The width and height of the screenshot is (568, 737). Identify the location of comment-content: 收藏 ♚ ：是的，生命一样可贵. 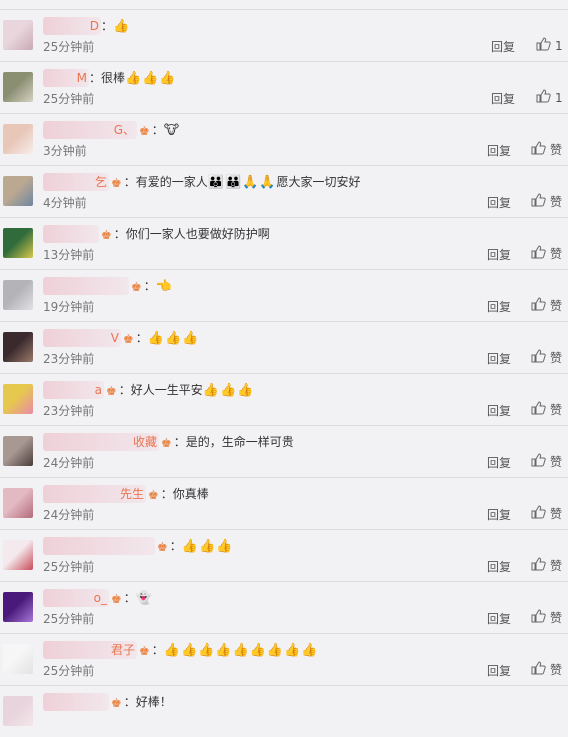
(168, 442).